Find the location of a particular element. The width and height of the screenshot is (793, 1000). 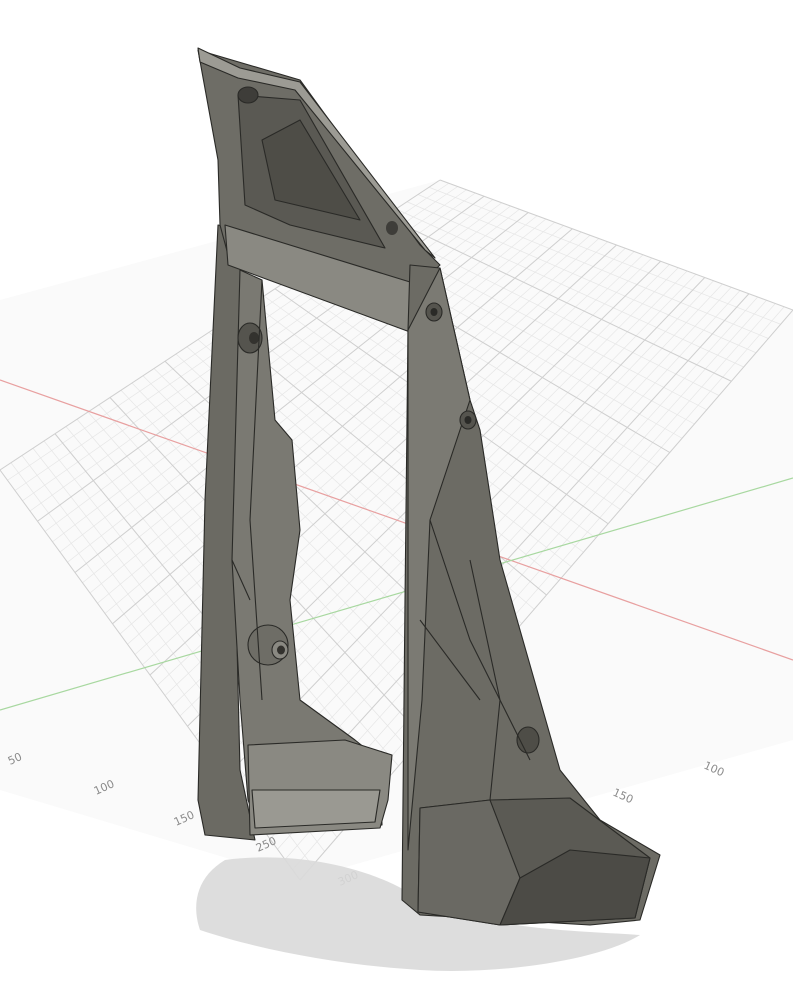

left-foot-floor is located at coordinates (316, 809).